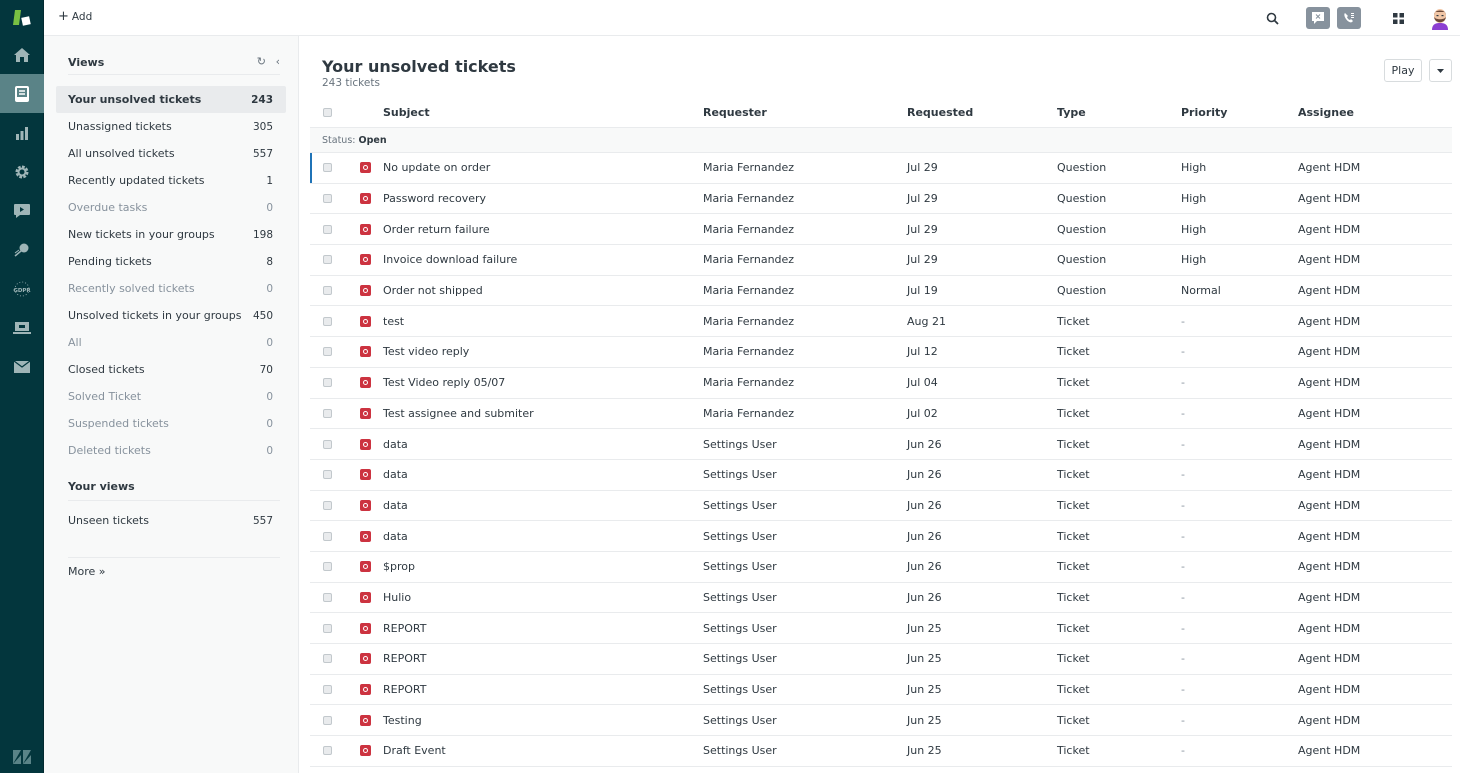 The image size is (1460, 773). I want to click on ticket-subject: Test video reply, so click(543, 351).